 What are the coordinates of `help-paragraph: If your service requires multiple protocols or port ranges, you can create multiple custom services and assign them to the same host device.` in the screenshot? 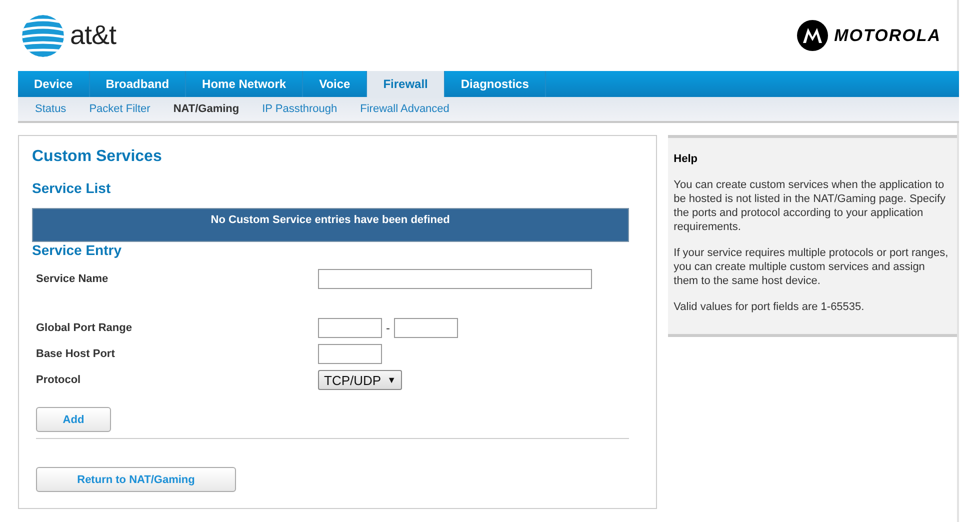 It's located at (812, 267).